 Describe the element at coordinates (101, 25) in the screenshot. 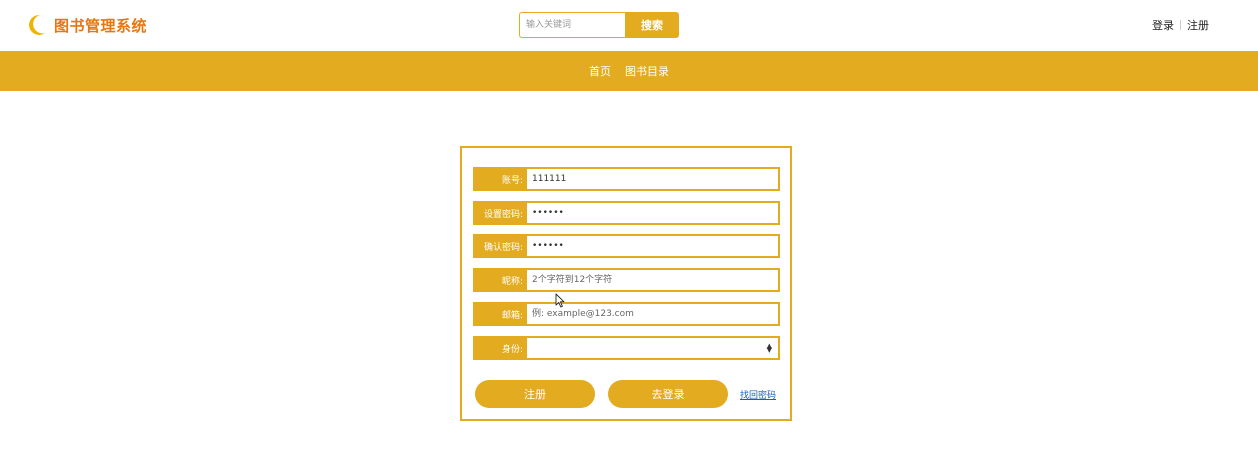

I see `logo-text: 图书管理系统` at that location.